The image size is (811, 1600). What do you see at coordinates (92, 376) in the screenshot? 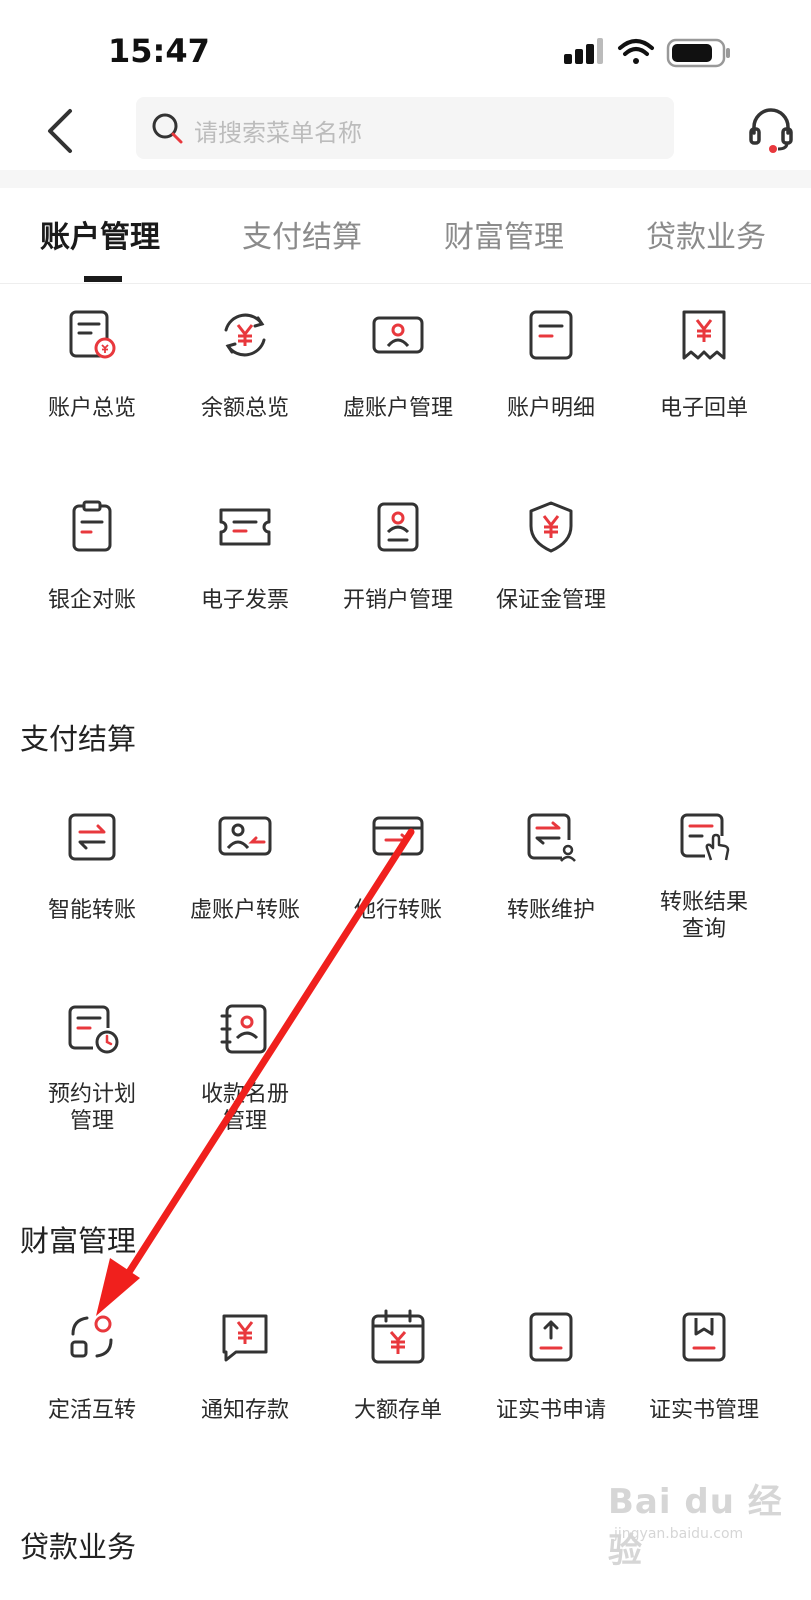
I see `menu-item-account-overview: 账户总览` at bounding box center [92, 376].